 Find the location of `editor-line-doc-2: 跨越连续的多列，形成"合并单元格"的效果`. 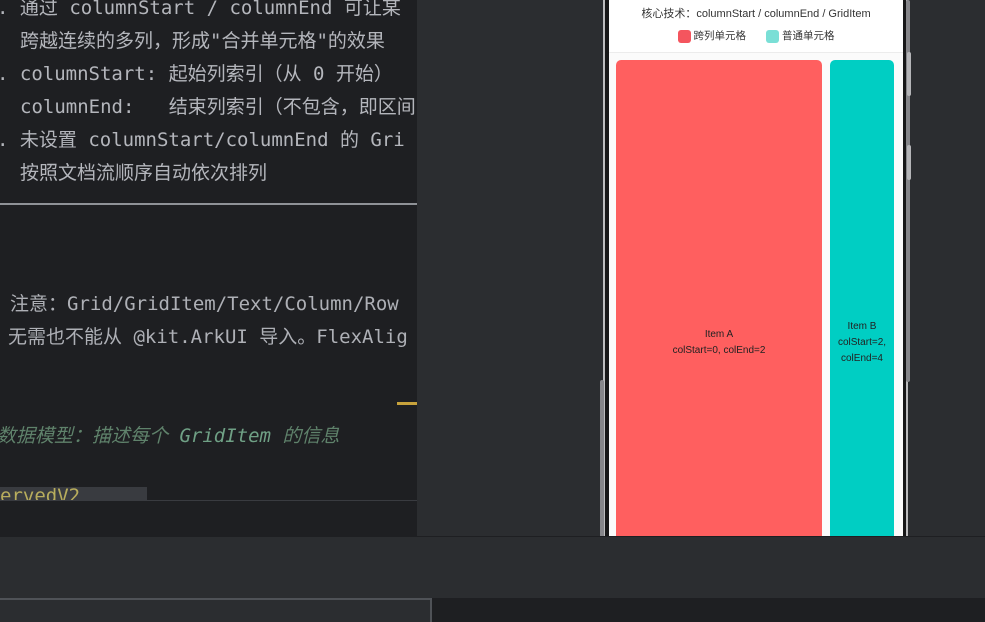

editor-line-doc-2: 跨越连续的多列，形成"合并单元格"的效果 is located at coordinates (202, 41).